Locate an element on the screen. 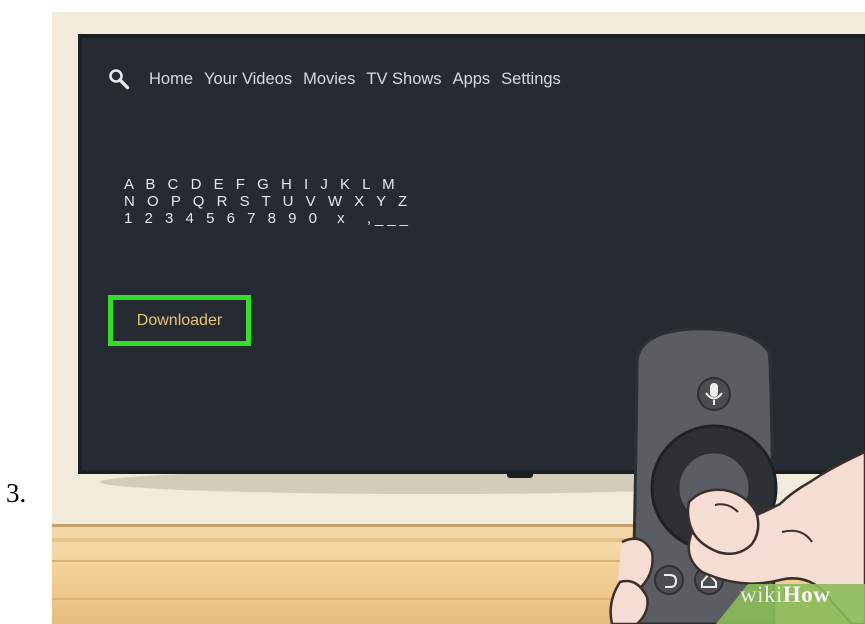  keyboard-key: P is located at coordinates (178, 201).